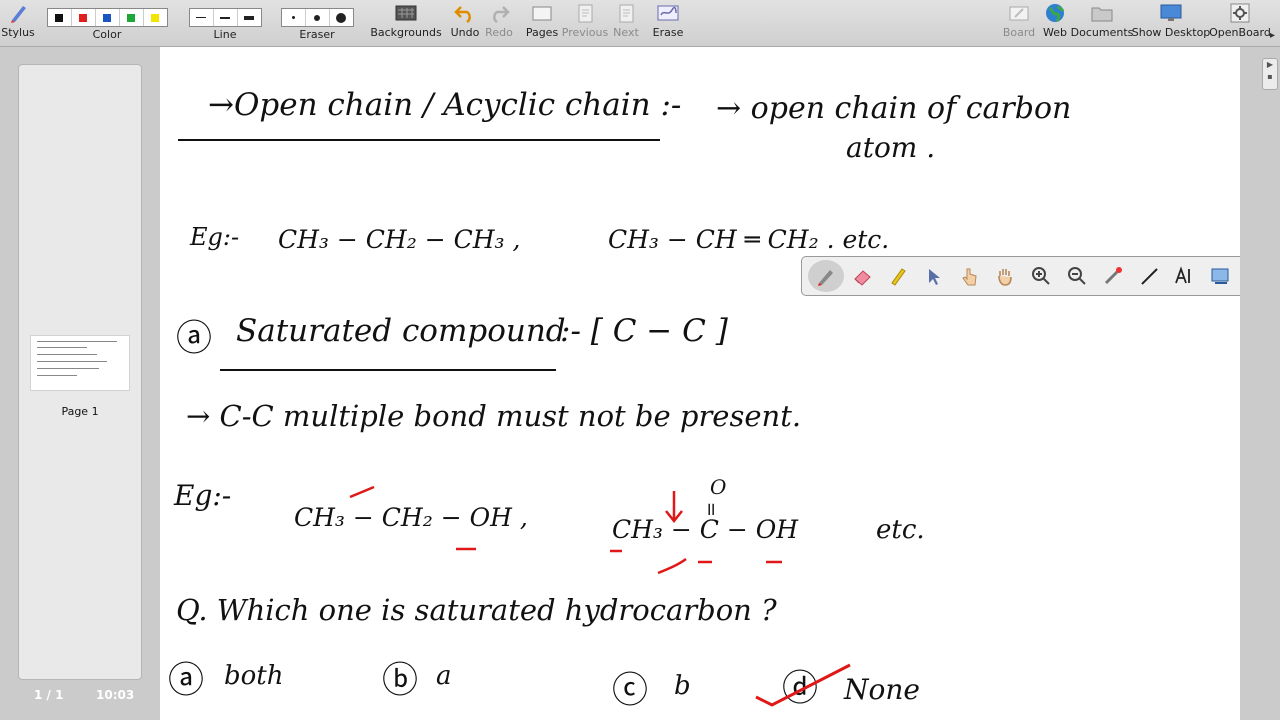  Describe the element at coordinates (1220, 276) in the screenshot. I see `capture-tool-icon` at that location.